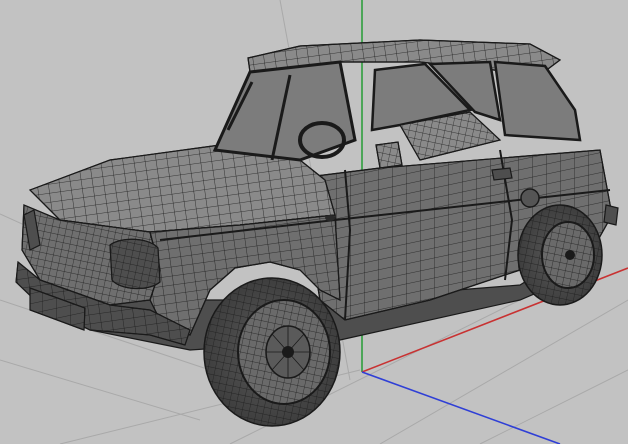 The width and height of the screenshot is (628, 444). I want to click on door-handle, so click(502, 174).